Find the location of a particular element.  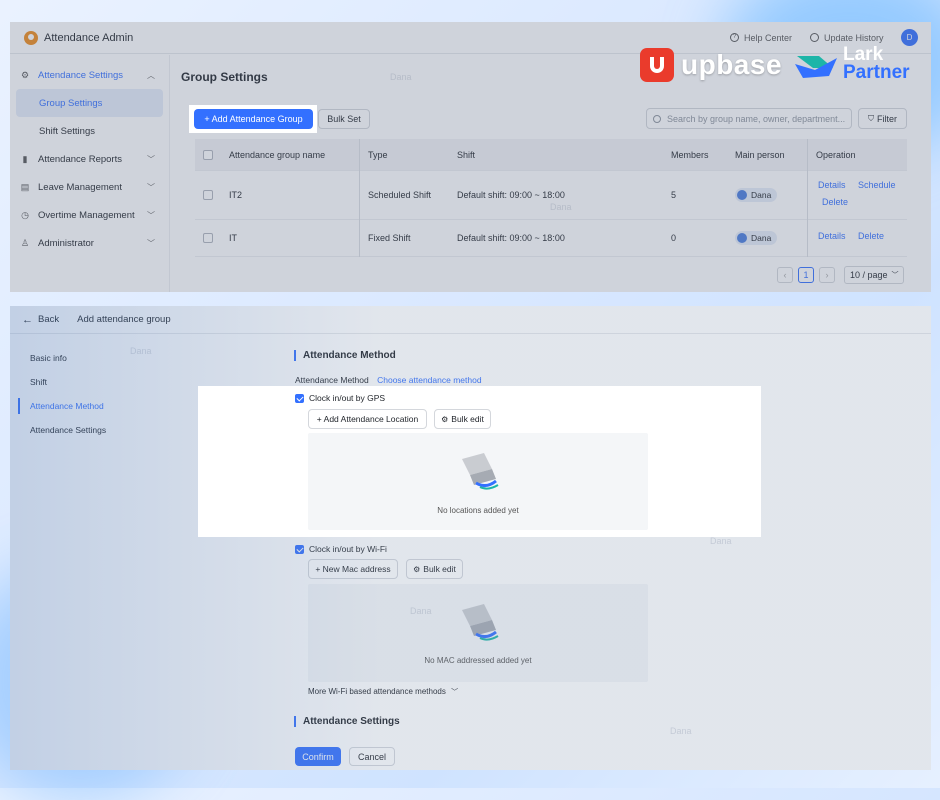

page-size-label: 10 / page is located at coordinates (869, 275).